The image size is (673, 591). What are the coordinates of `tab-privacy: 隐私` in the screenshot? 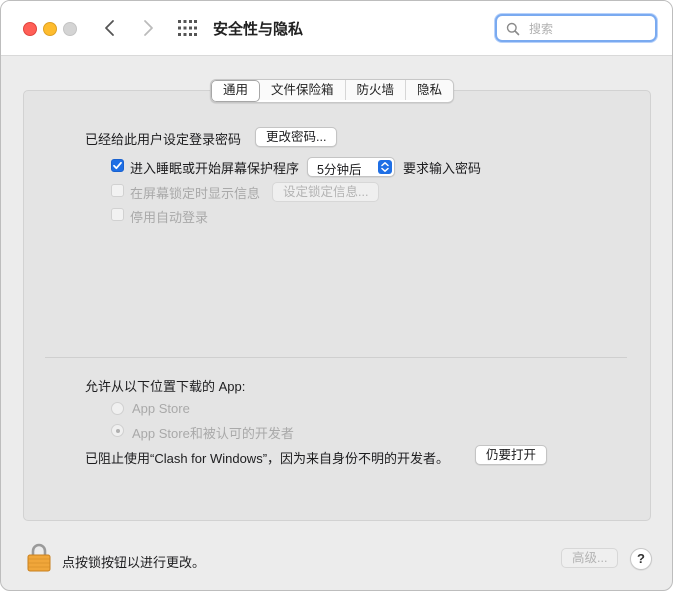 It's located at (430, 90).